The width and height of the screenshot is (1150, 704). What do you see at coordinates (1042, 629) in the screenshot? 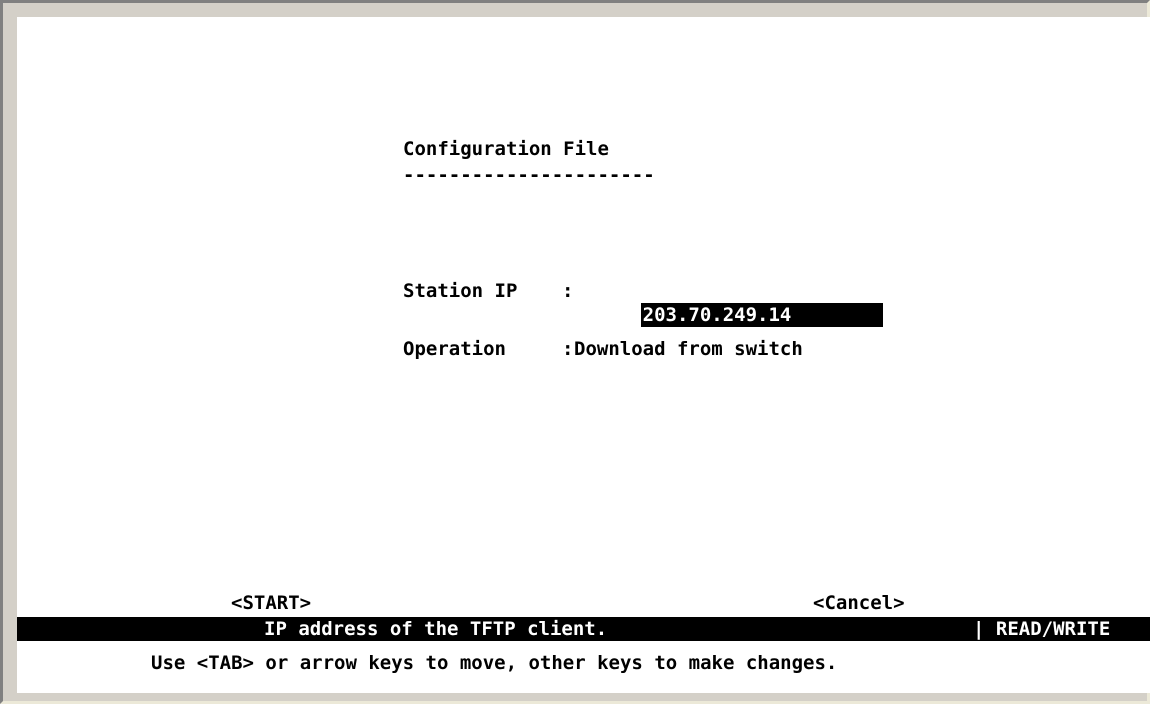
I see `access-mode-indicator: | READ/WRITE` at bounding box center [1042, 629].